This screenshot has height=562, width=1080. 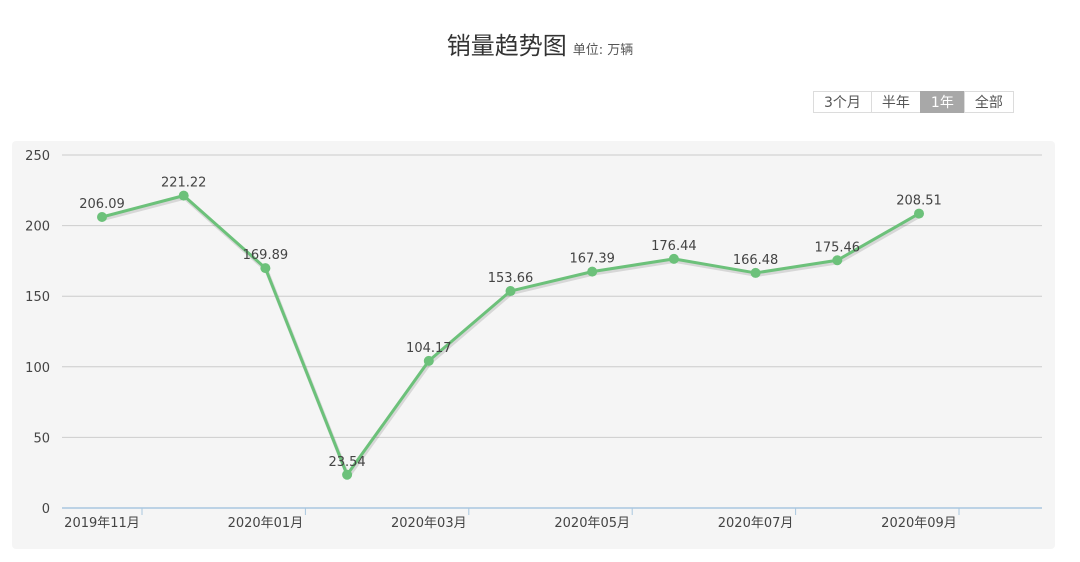 I want to click on data-label: 176.44, so click(x=674, y=246).